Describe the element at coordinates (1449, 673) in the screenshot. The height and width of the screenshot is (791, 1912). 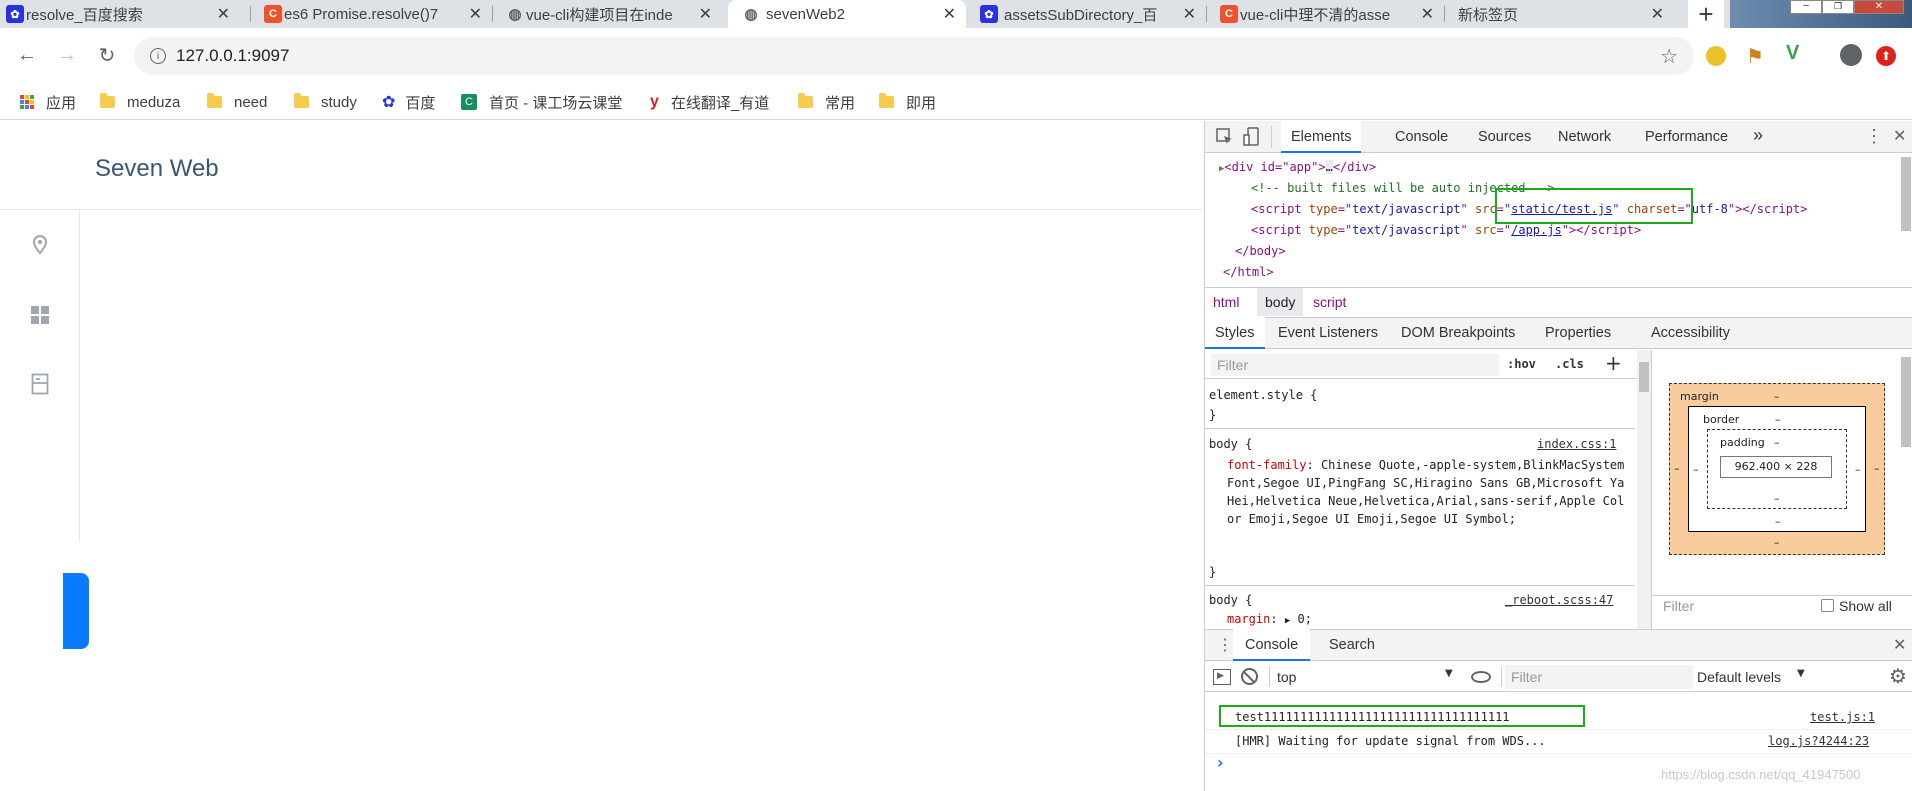
I see `context-dropdown-icon: ▼` at that location.